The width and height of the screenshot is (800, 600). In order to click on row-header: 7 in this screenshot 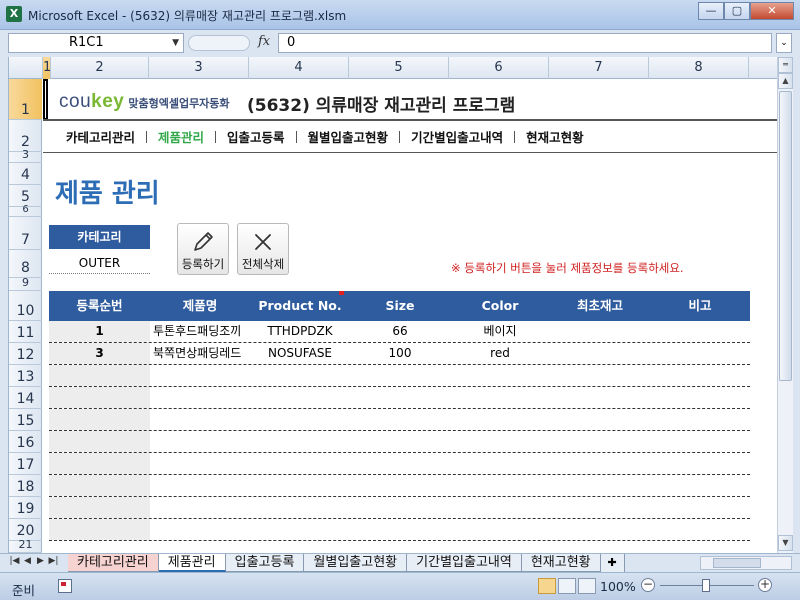, I will do `click(25, 233)`.